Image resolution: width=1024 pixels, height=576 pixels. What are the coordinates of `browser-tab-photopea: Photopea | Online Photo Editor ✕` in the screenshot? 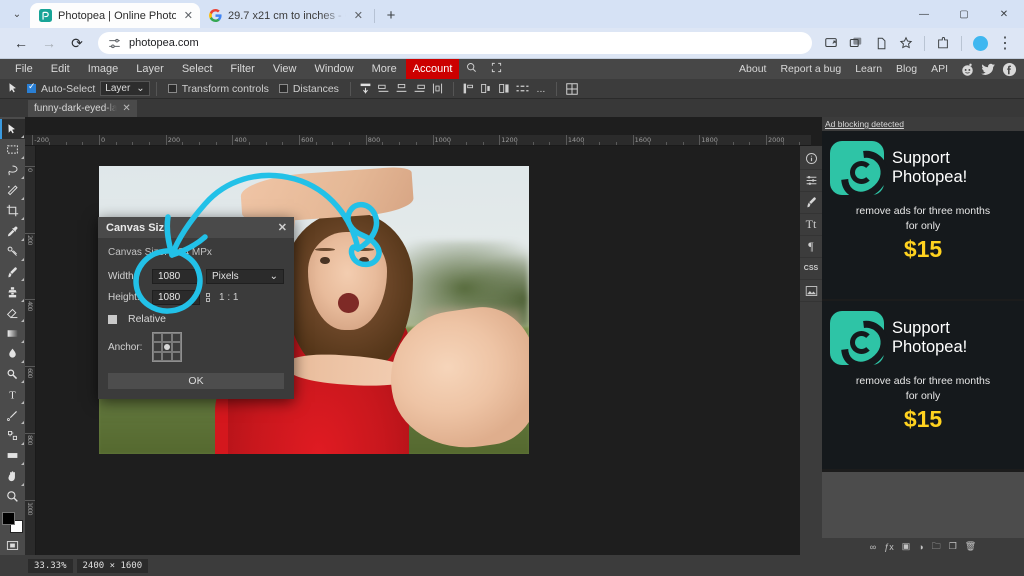 It's located at (115, 15).